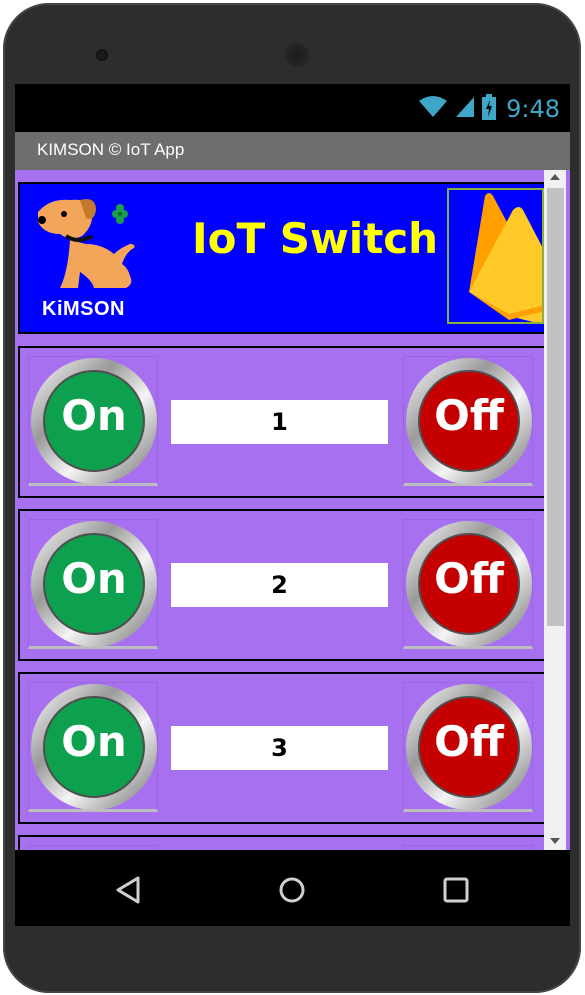 The width and height of the screenshot is (585, 995). Describe the element at coordinates (111, 149) in the screenshot. I see `app-title: KIMSON © IoT App` at that location.